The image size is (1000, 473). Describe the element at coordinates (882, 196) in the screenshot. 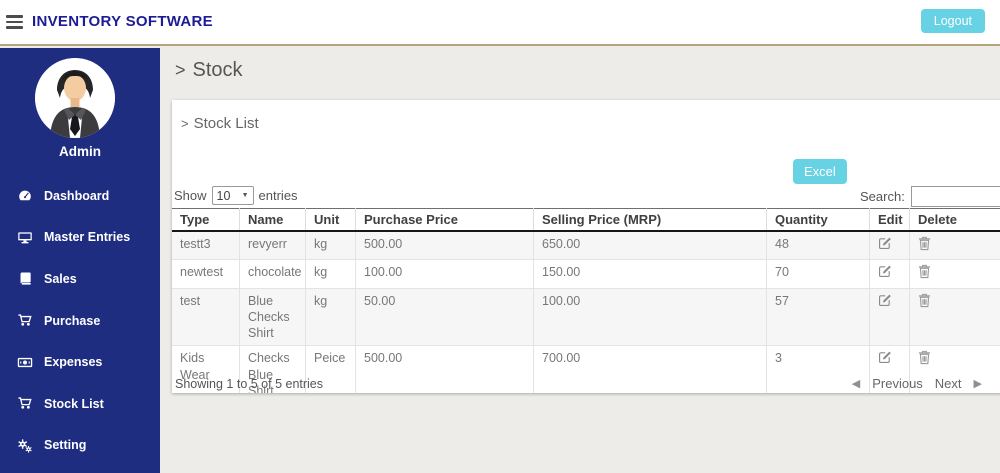

I see `search-label: Search:` at that location.